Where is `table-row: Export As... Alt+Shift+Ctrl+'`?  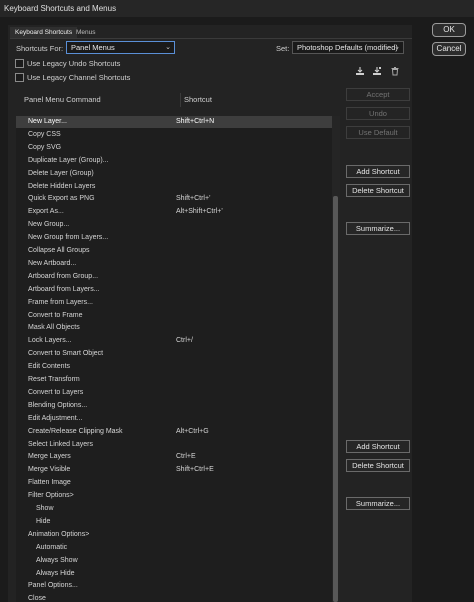 table-row: Export As... Alt+Shift+Ctrl+' is located at coordinates (174, 212).